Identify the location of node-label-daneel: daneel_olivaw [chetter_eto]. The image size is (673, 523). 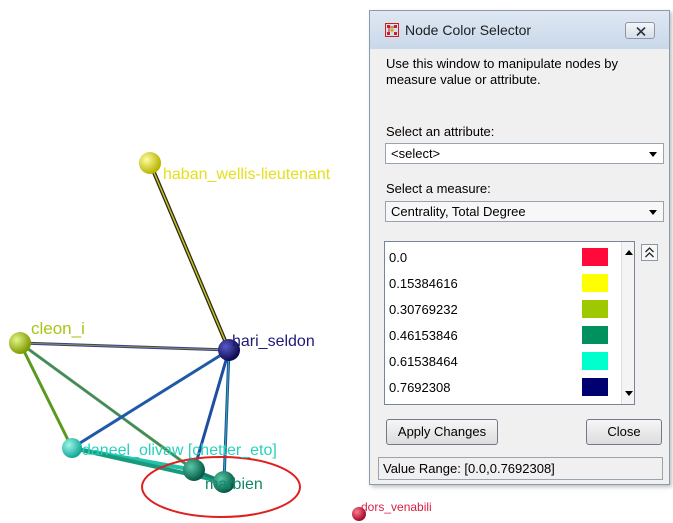
(179, 450).